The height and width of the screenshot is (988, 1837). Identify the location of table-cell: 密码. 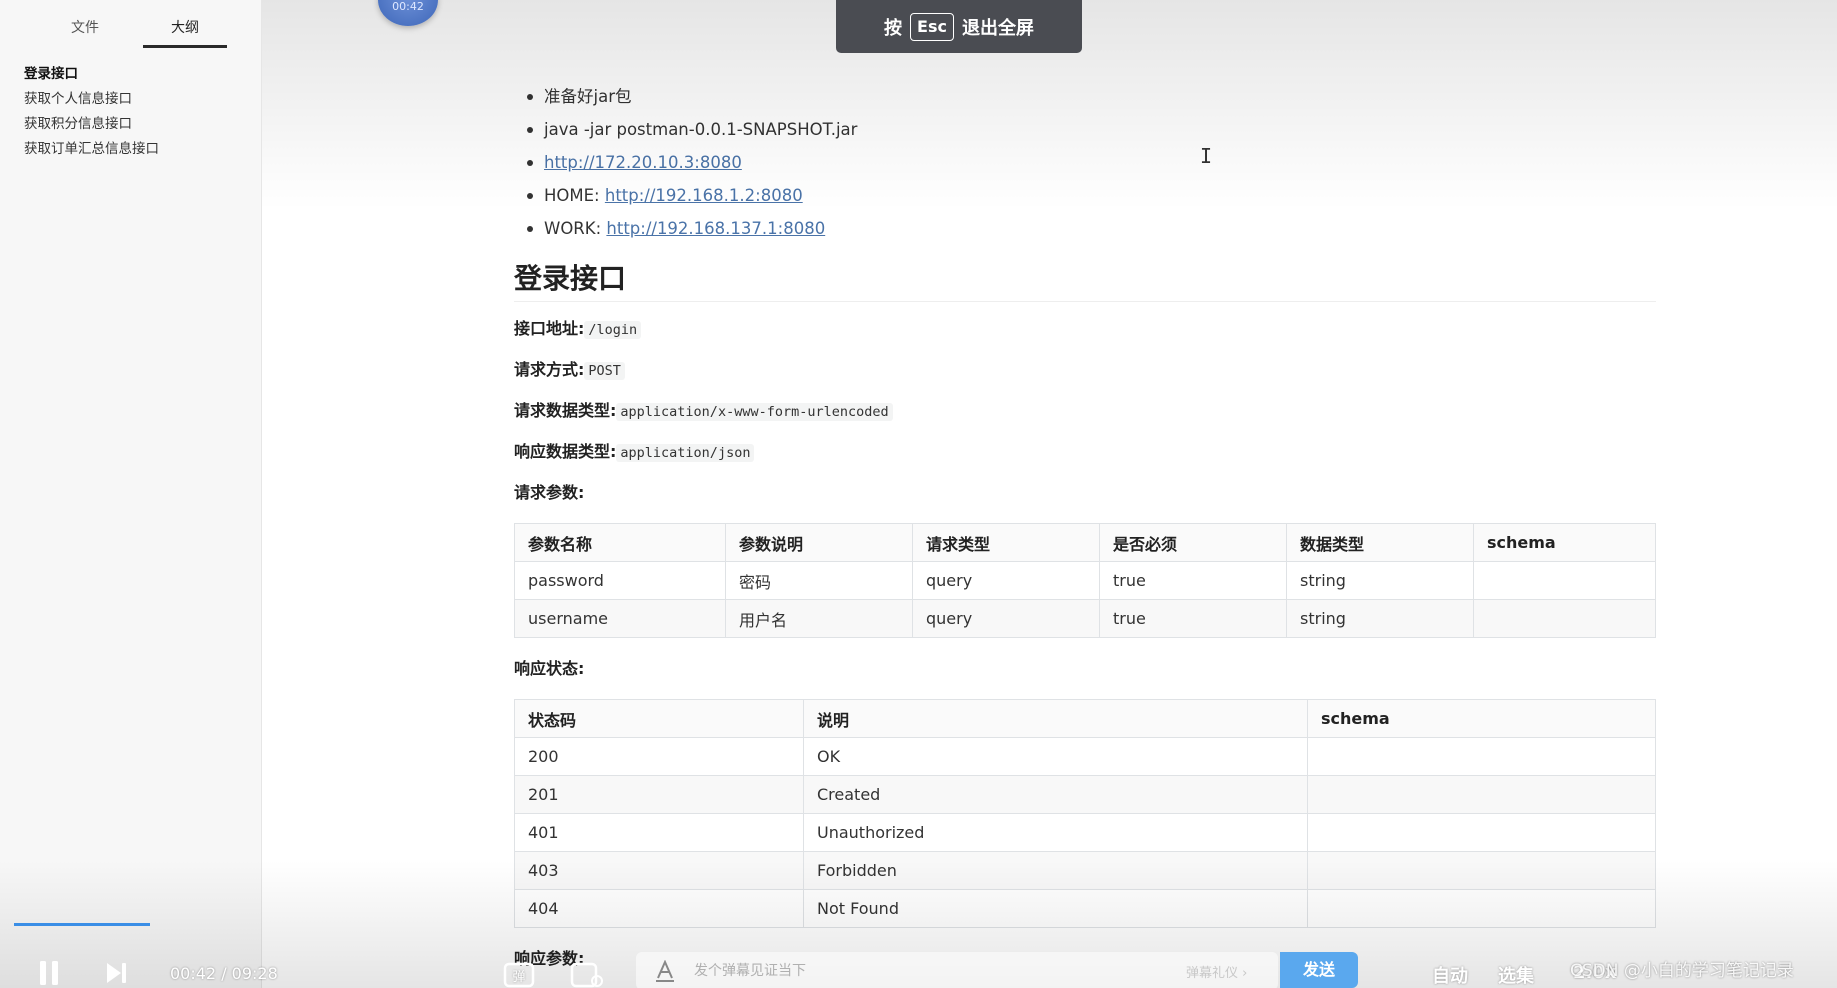
(819, 580).